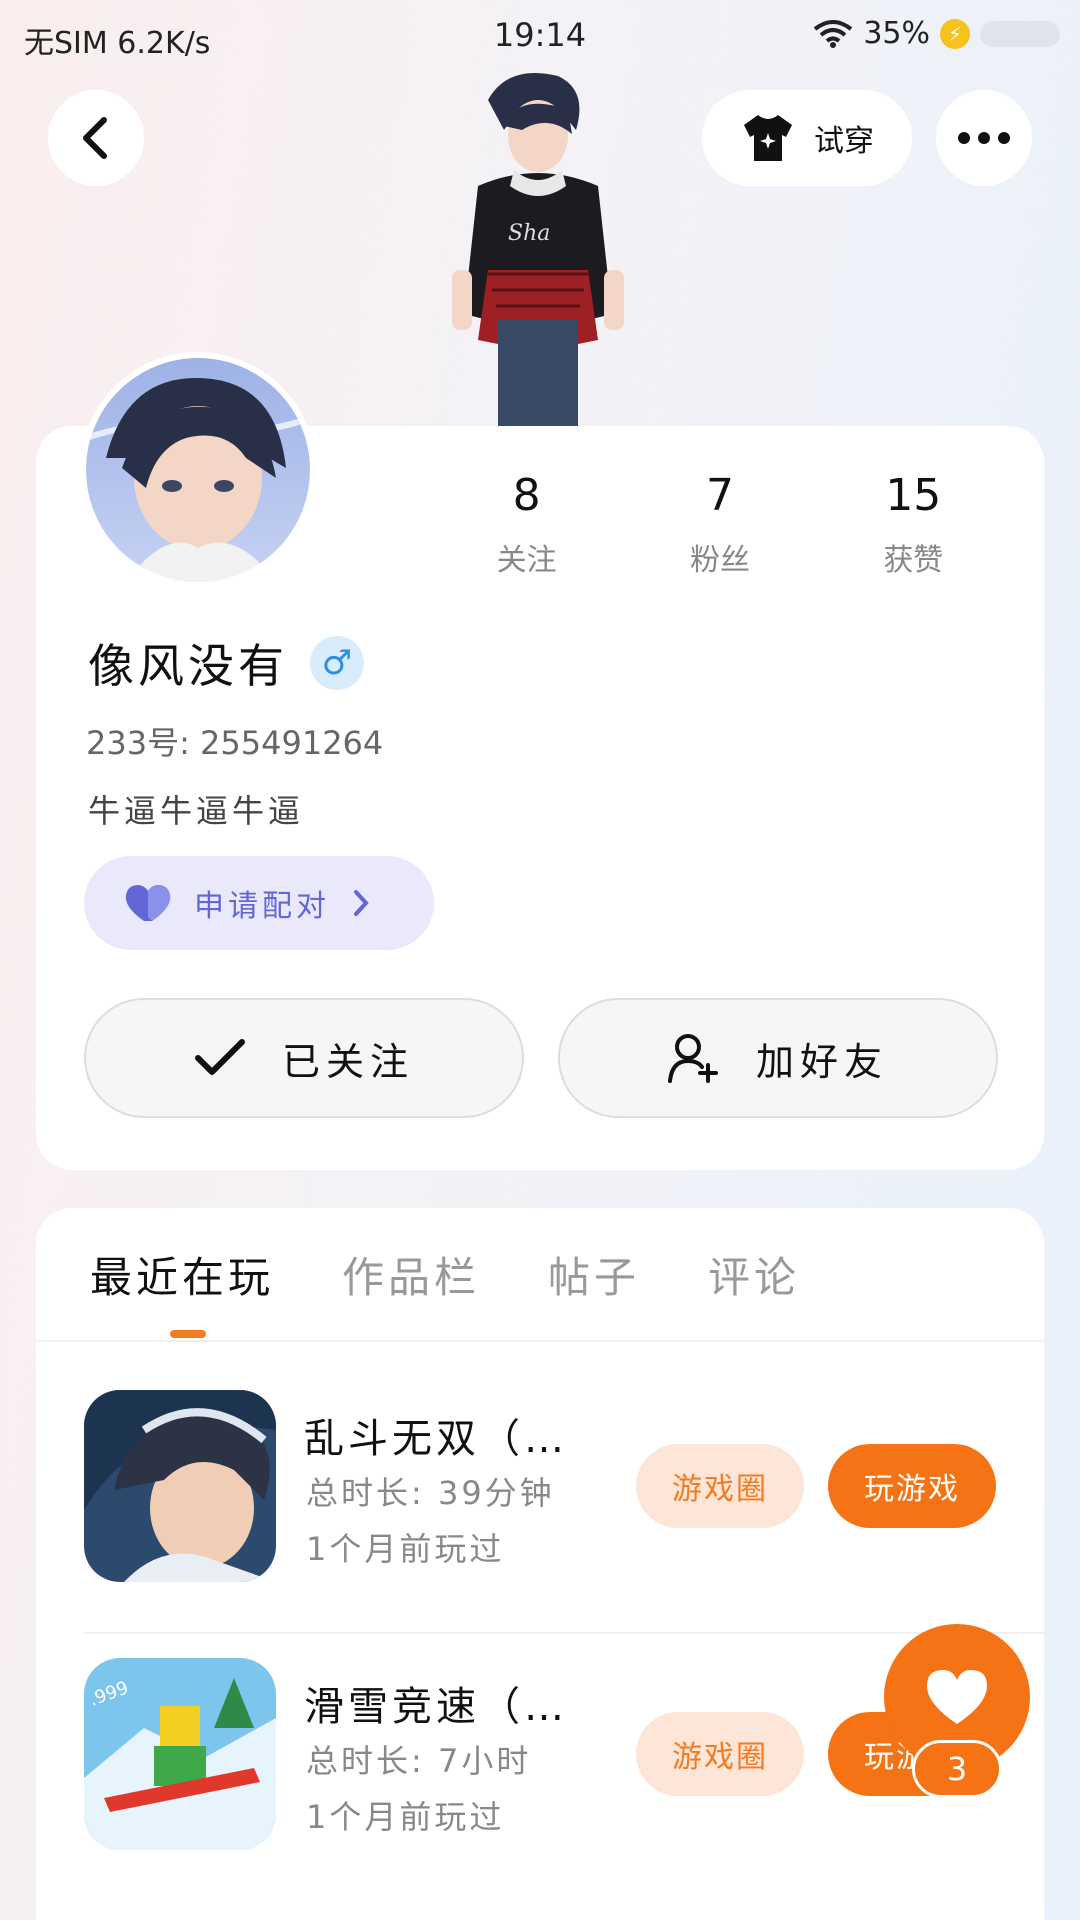  I want to click on tabs-divider, so click(540, 1341).